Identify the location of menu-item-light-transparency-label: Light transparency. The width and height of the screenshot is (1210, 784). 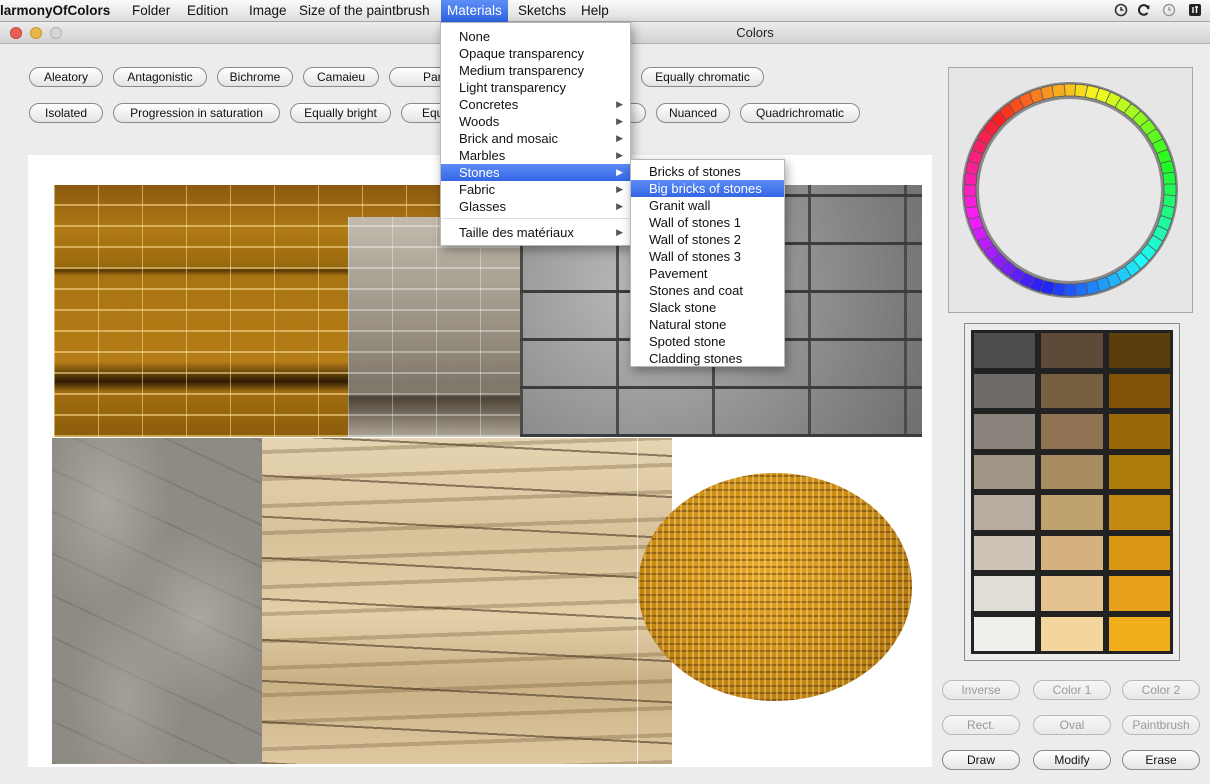
(512, 87).